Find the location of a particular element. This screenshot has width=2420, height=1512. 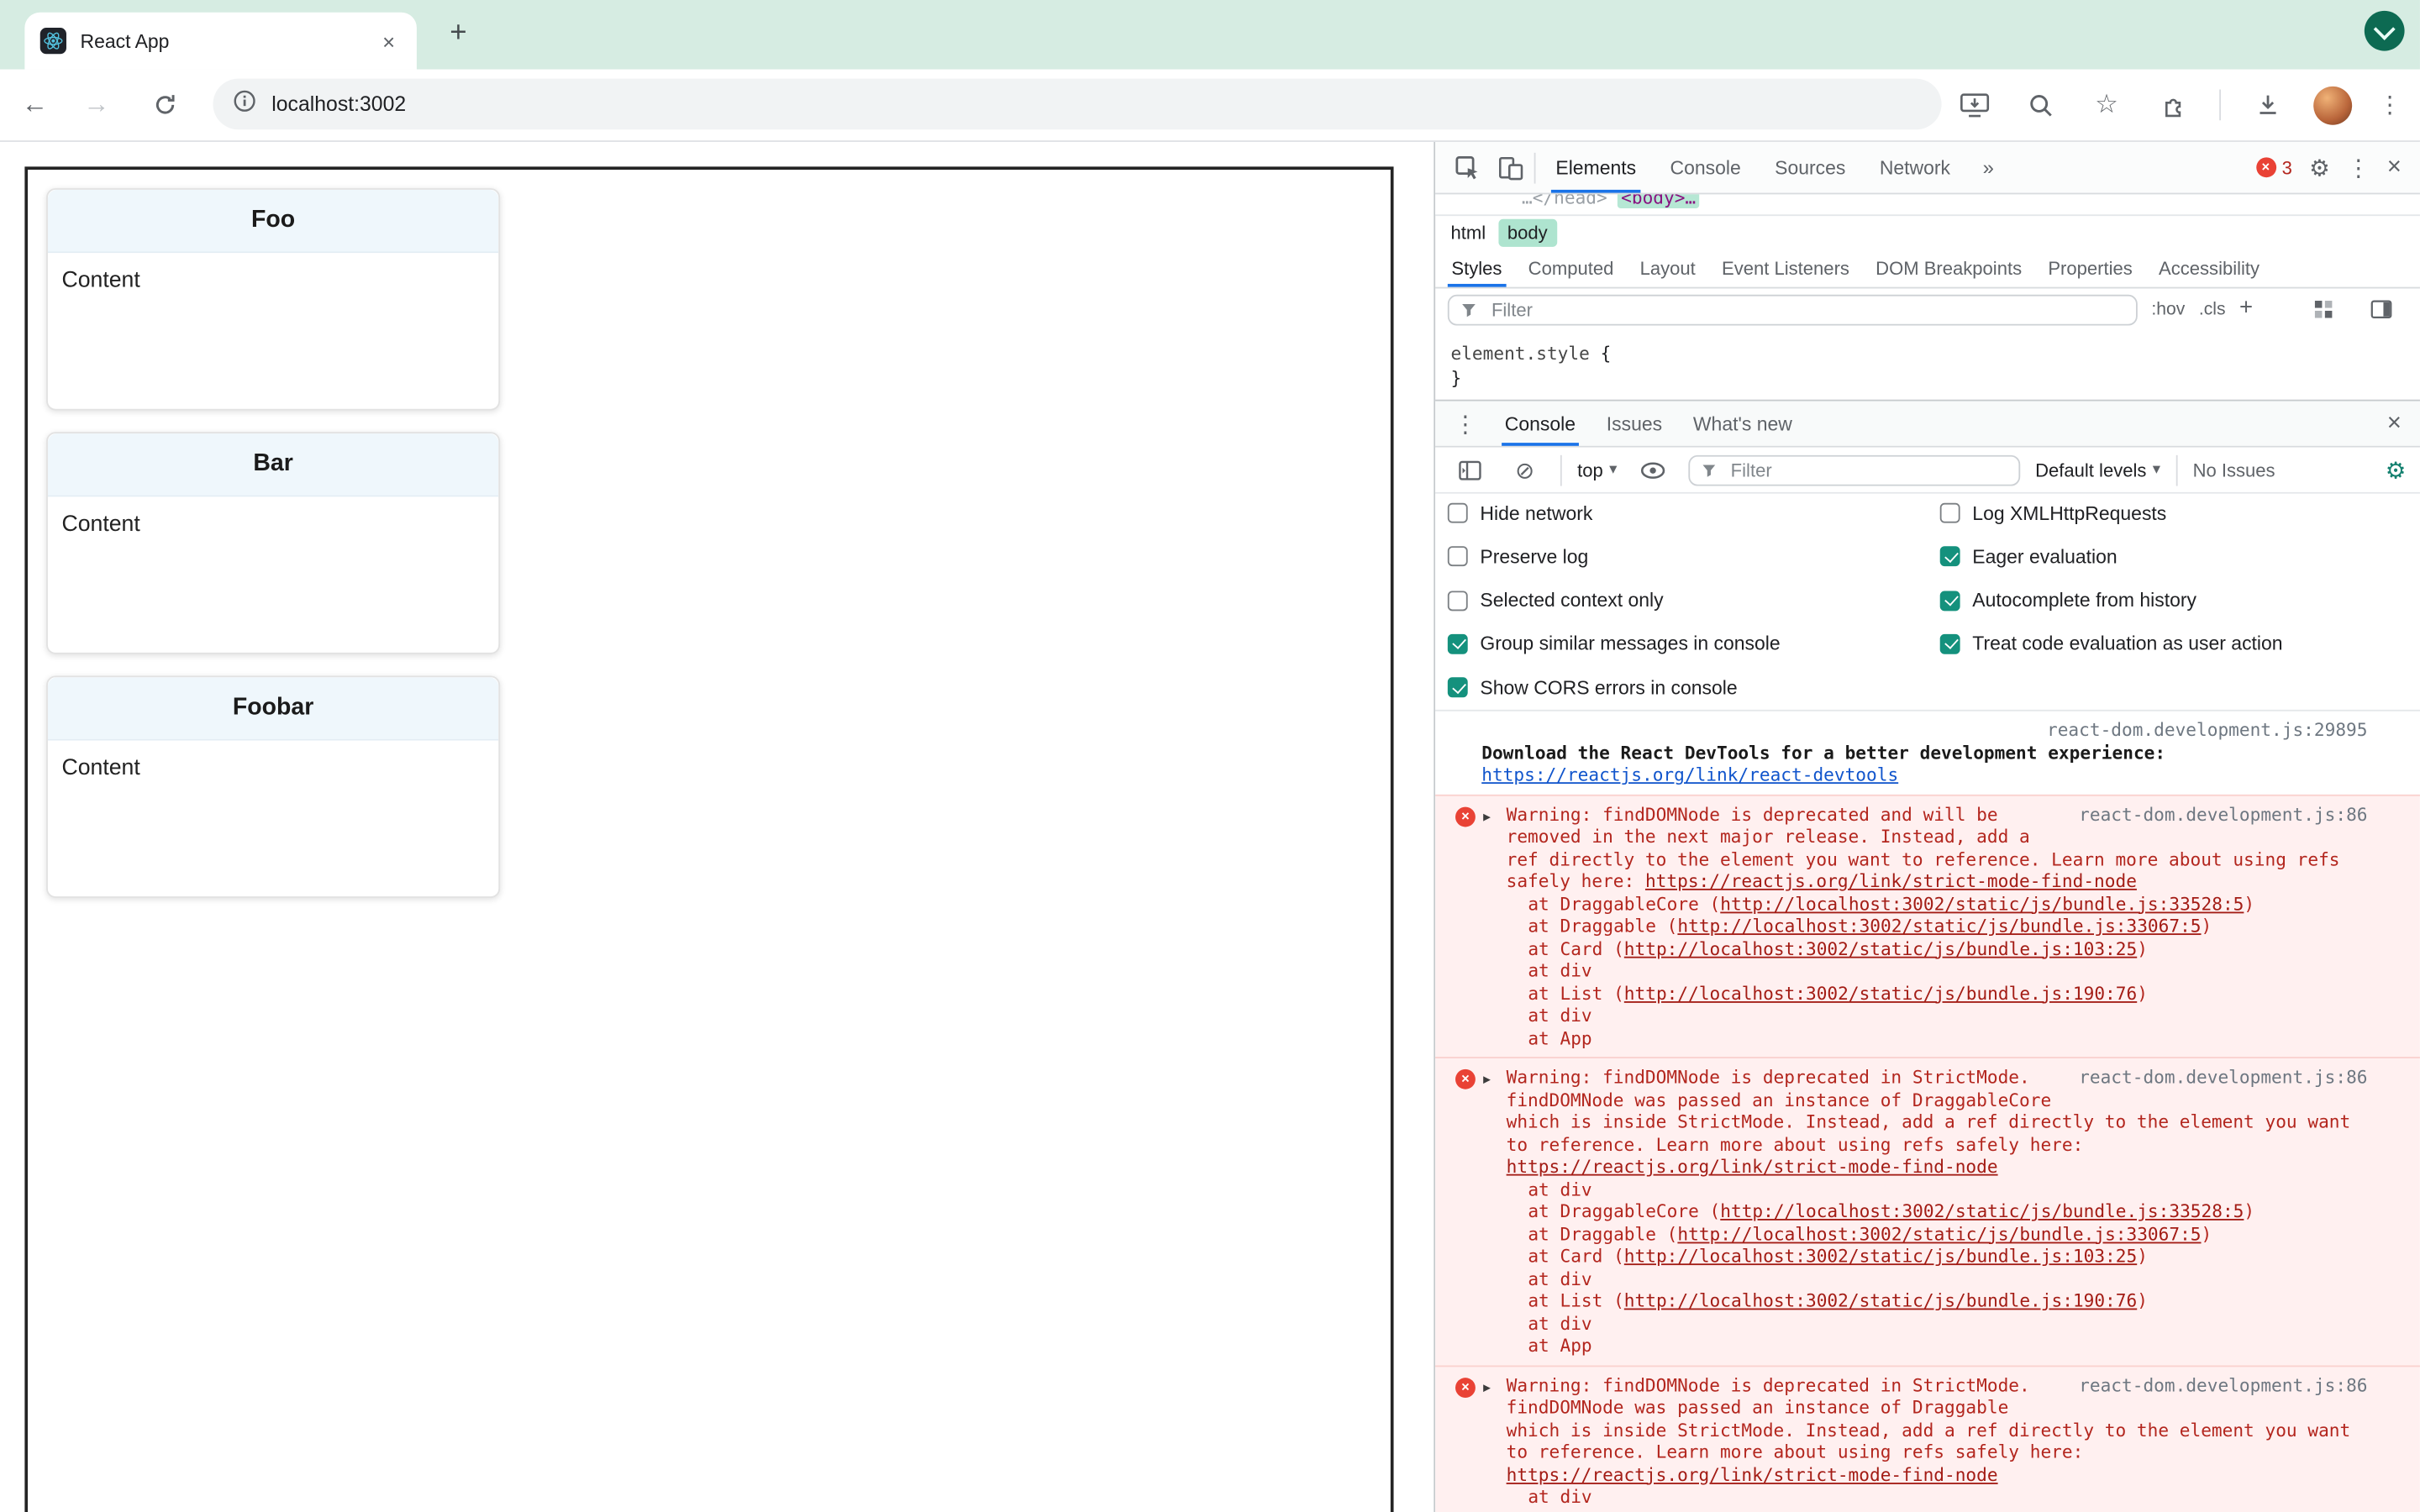

extensions-puzzle-icon is located at coordinates (2173, 105).